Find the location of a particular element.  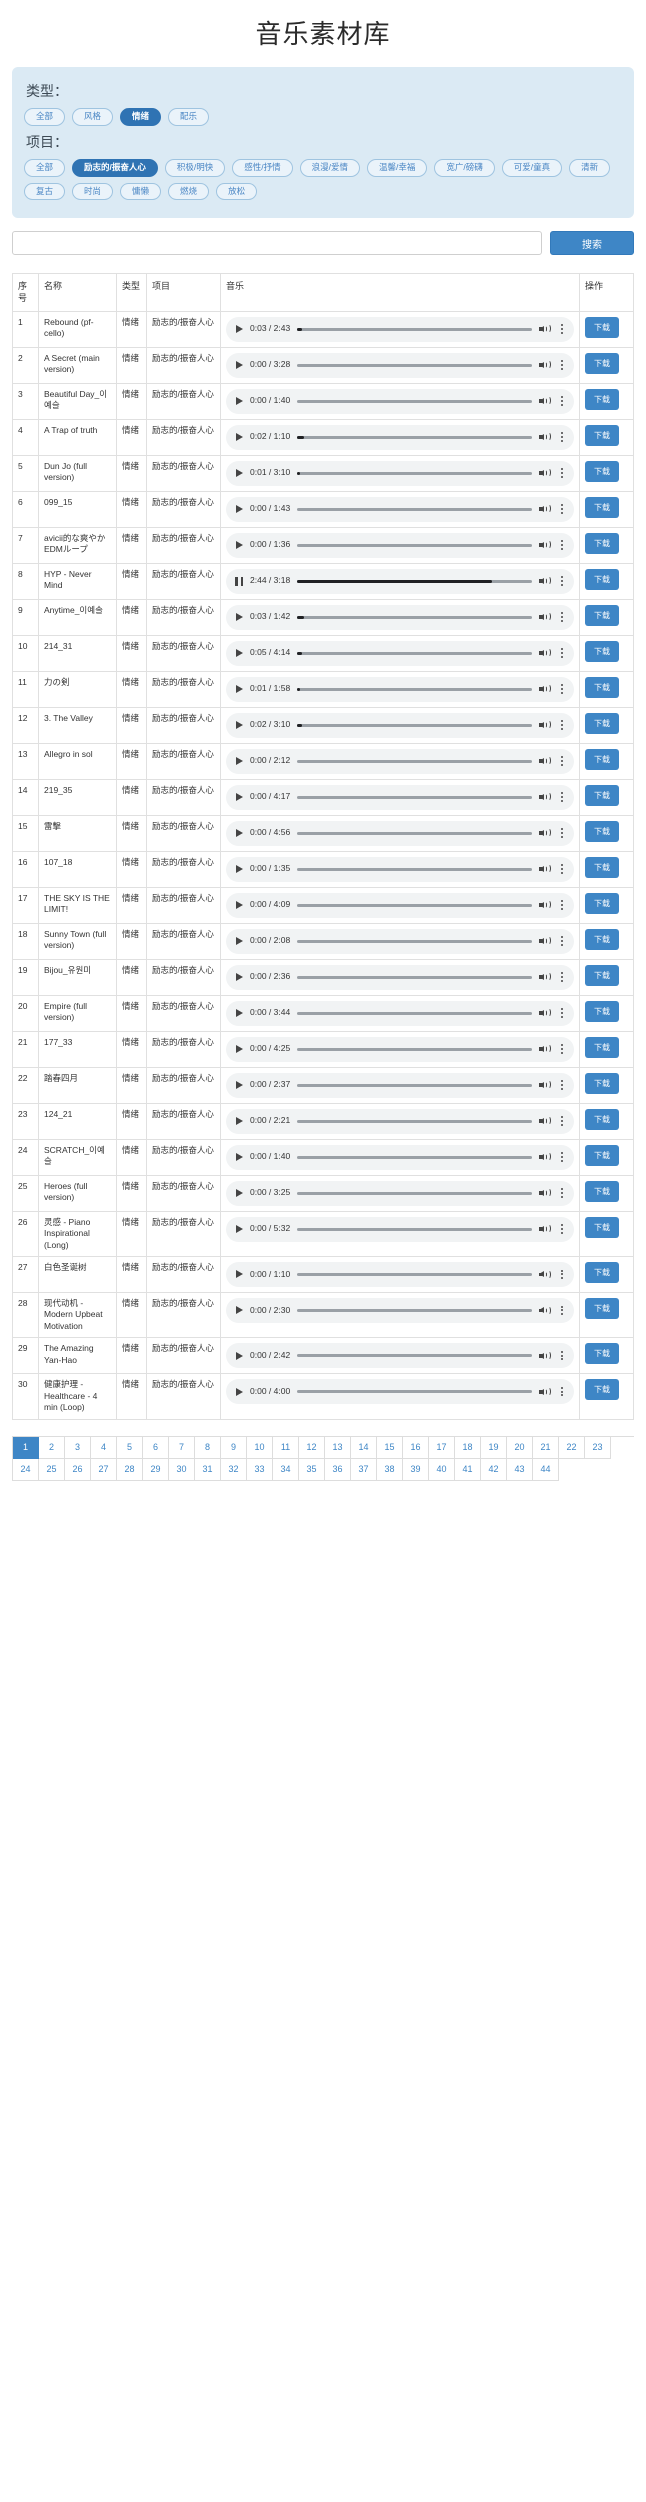

pagination-page: 22 is located at coordinates (572, 1447).